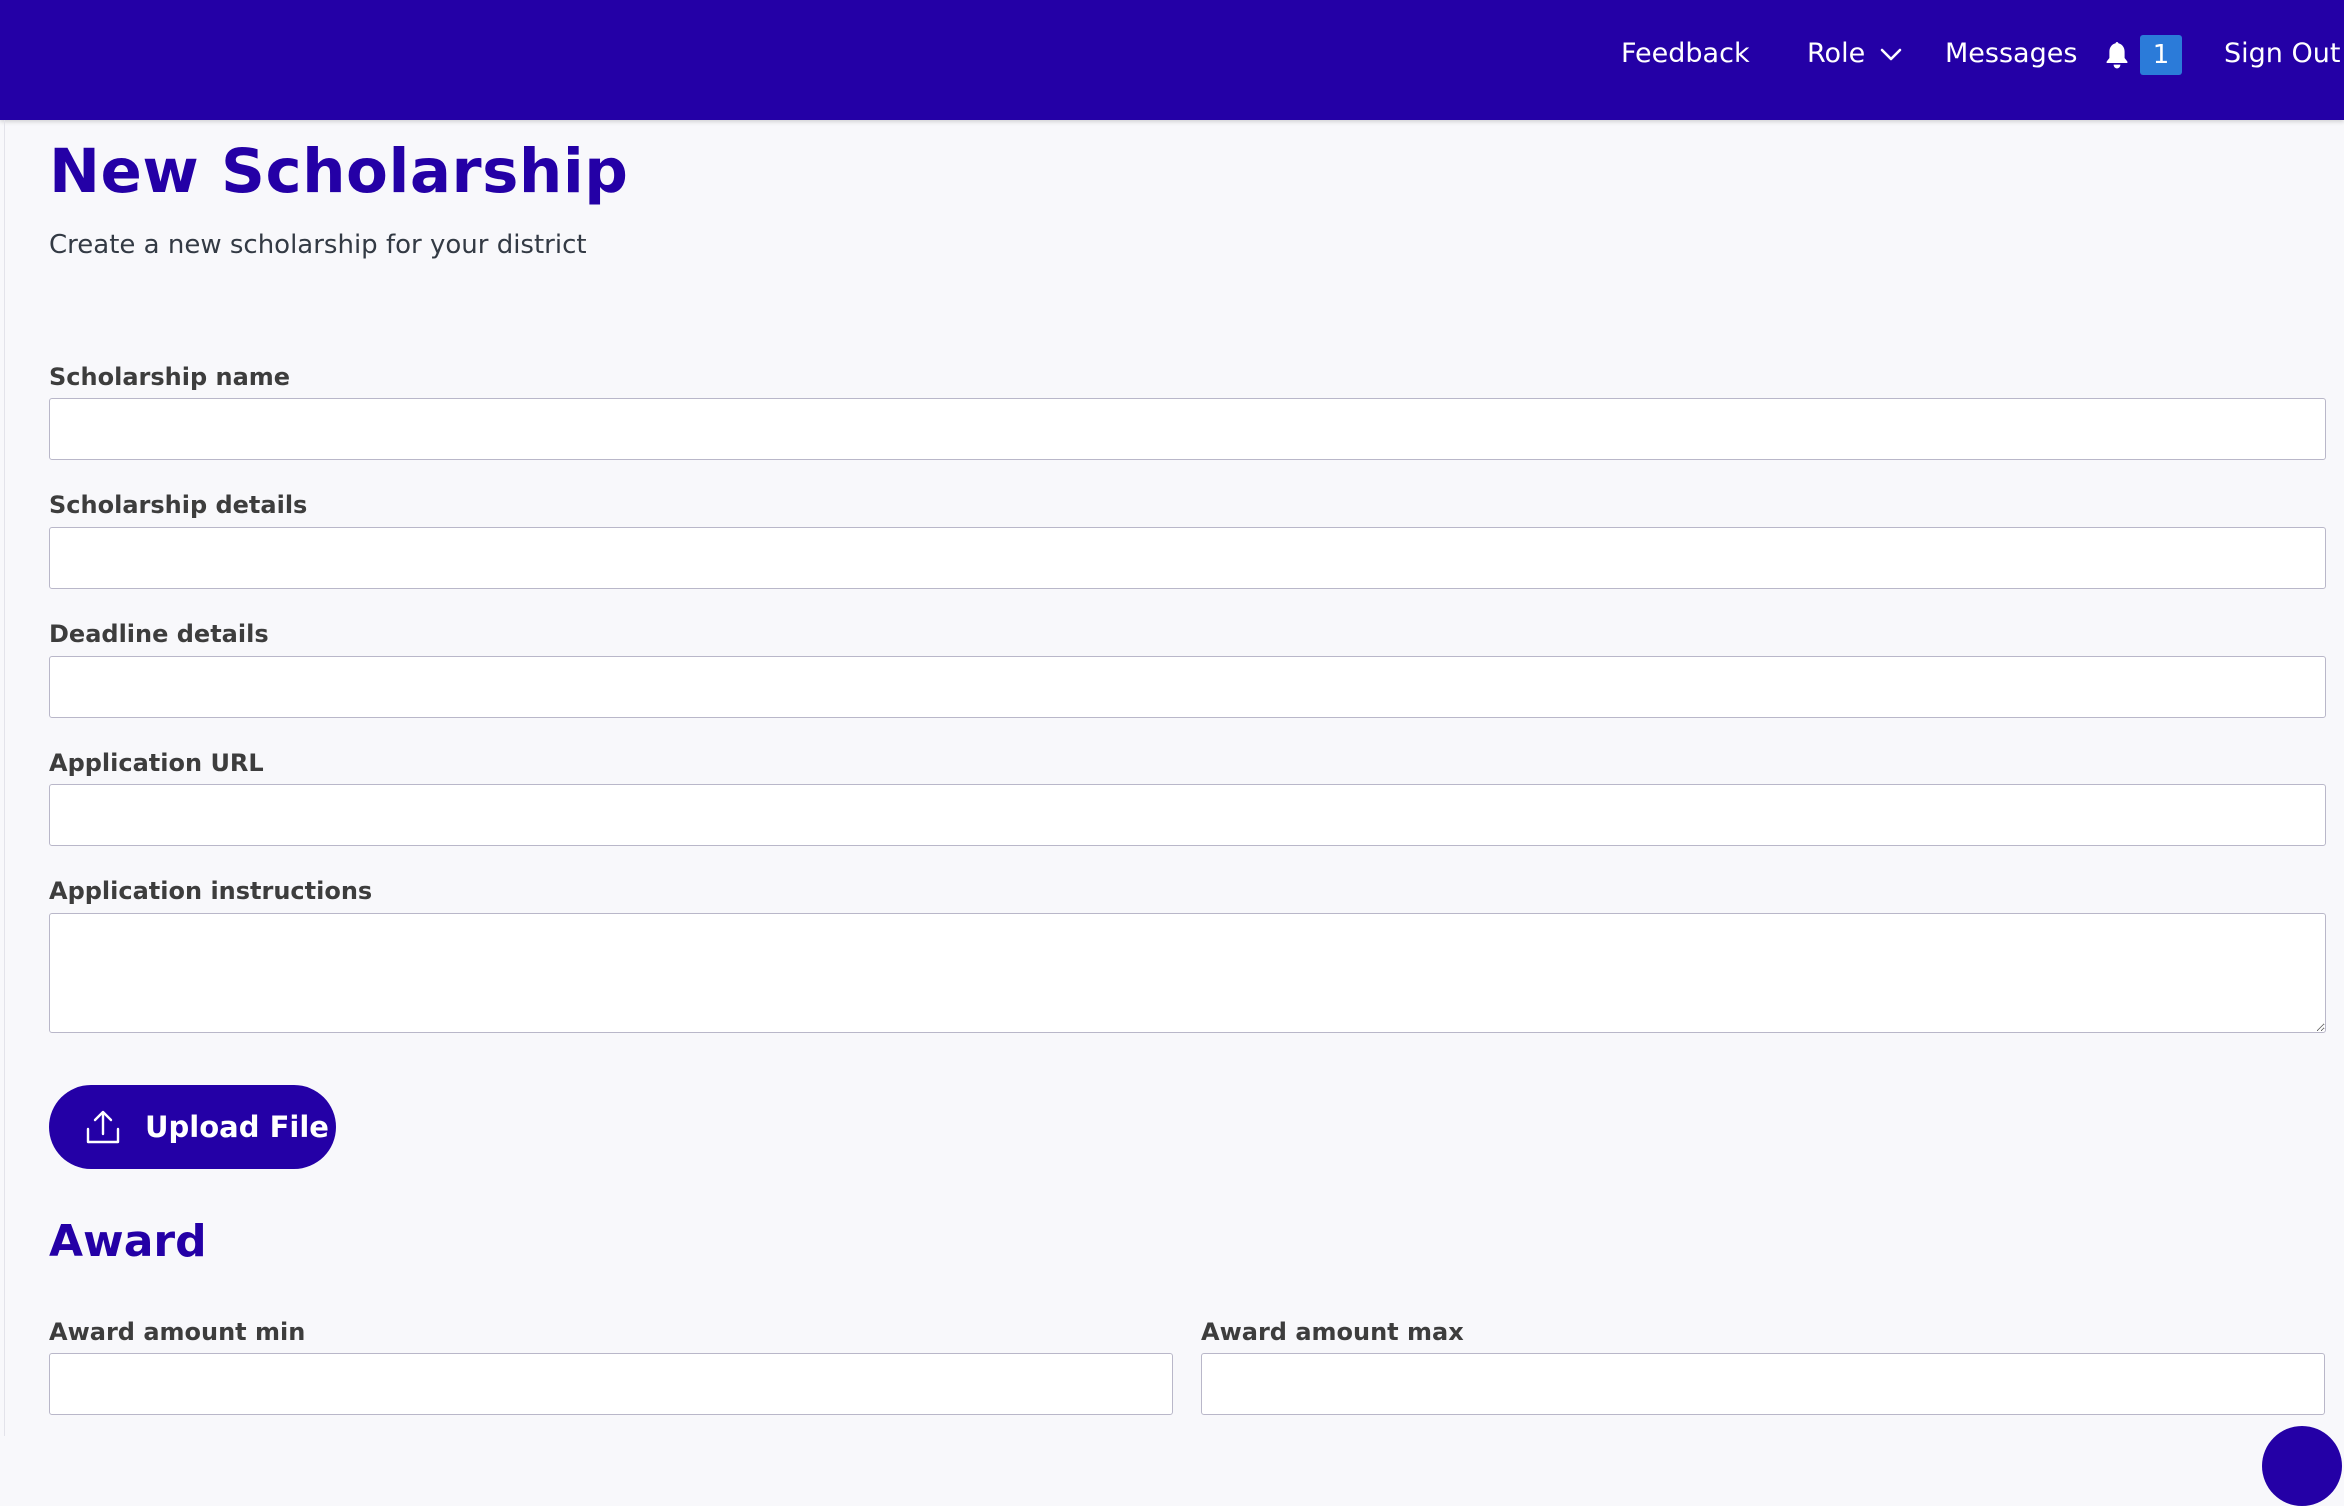 The width and height of the screenshot is (2344, 1506). Describe the element at coordinates (1332, 1332) in the screenshot. I see `award-amount-max-label: Award amount max` at that location.